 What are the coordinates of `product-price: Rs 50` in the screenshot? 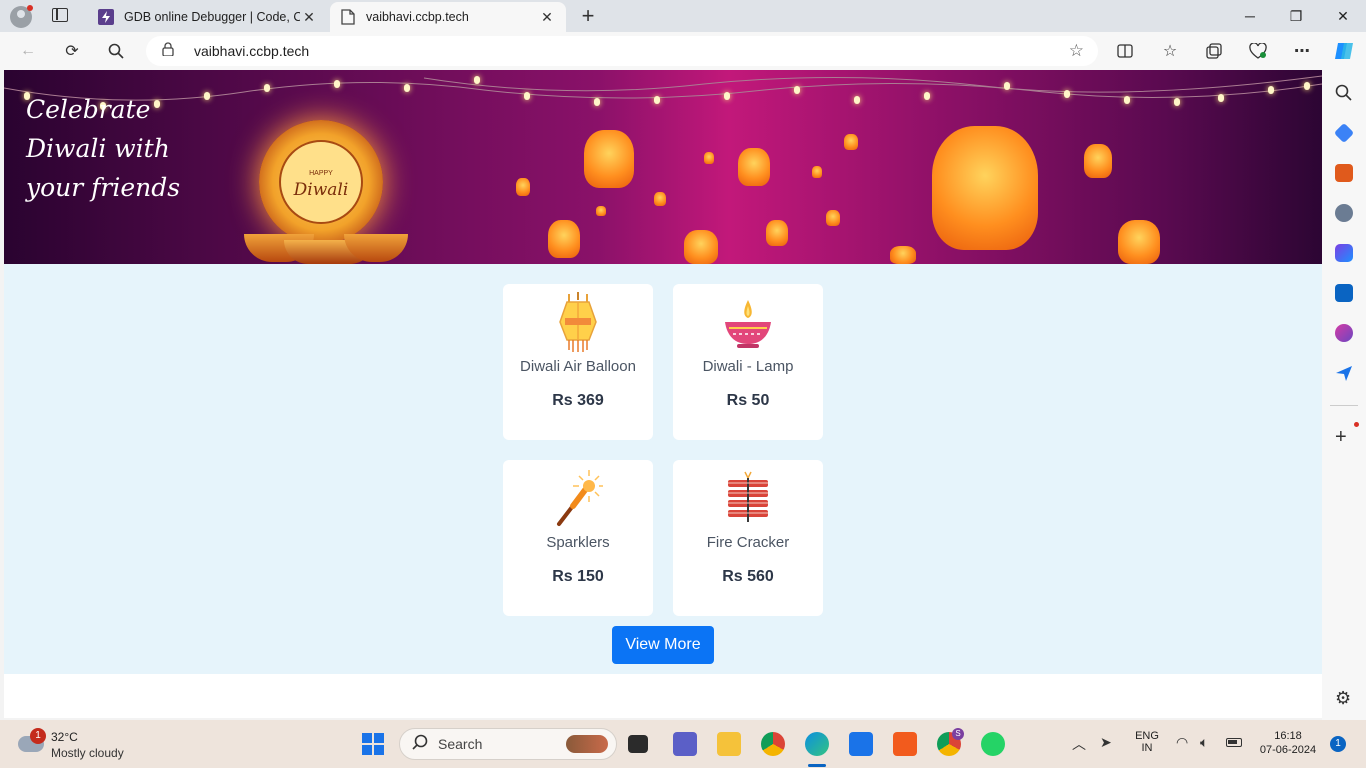 It's located at (748, 400).